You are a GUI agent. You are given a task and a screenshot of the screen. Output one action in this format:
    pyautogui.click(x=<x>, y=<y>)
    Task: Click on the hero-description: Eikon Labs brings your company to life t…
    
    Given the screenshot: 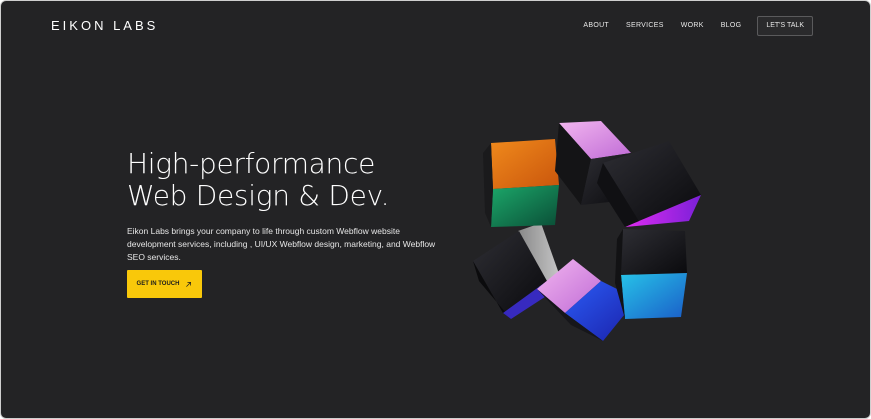 What is the action you would take?
    pyautogui.click(x=281, y=244)
    